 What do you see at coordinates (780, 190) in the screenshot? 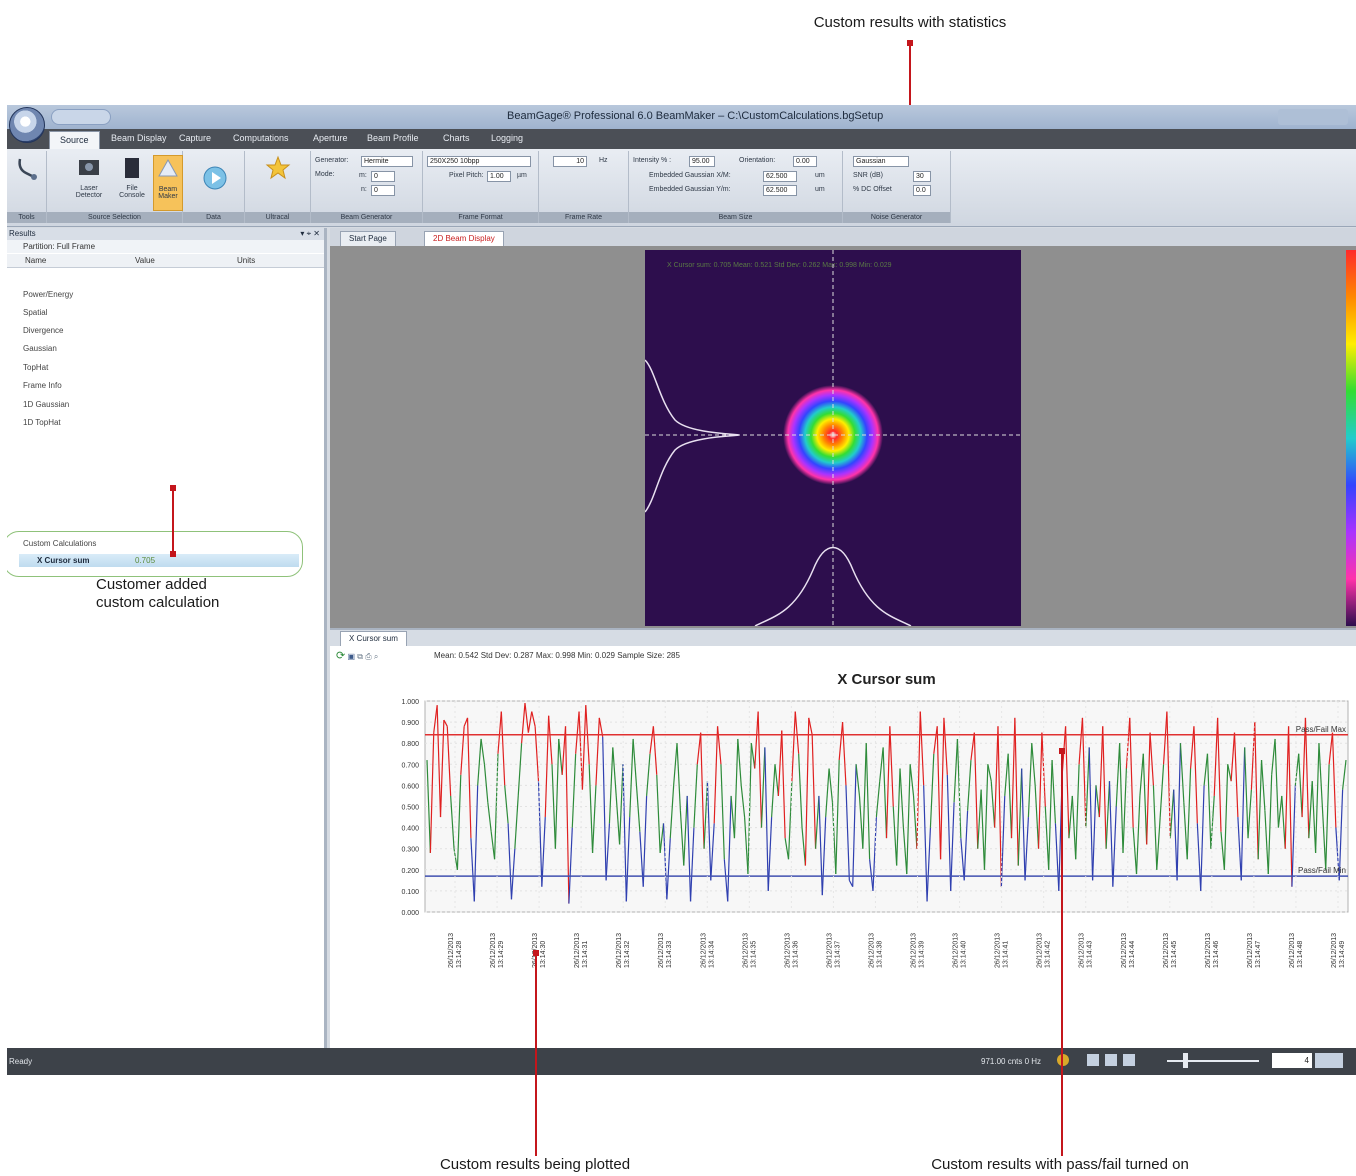
I see `gaussian-y-input: 62.500` at bounding box center [780, 190].